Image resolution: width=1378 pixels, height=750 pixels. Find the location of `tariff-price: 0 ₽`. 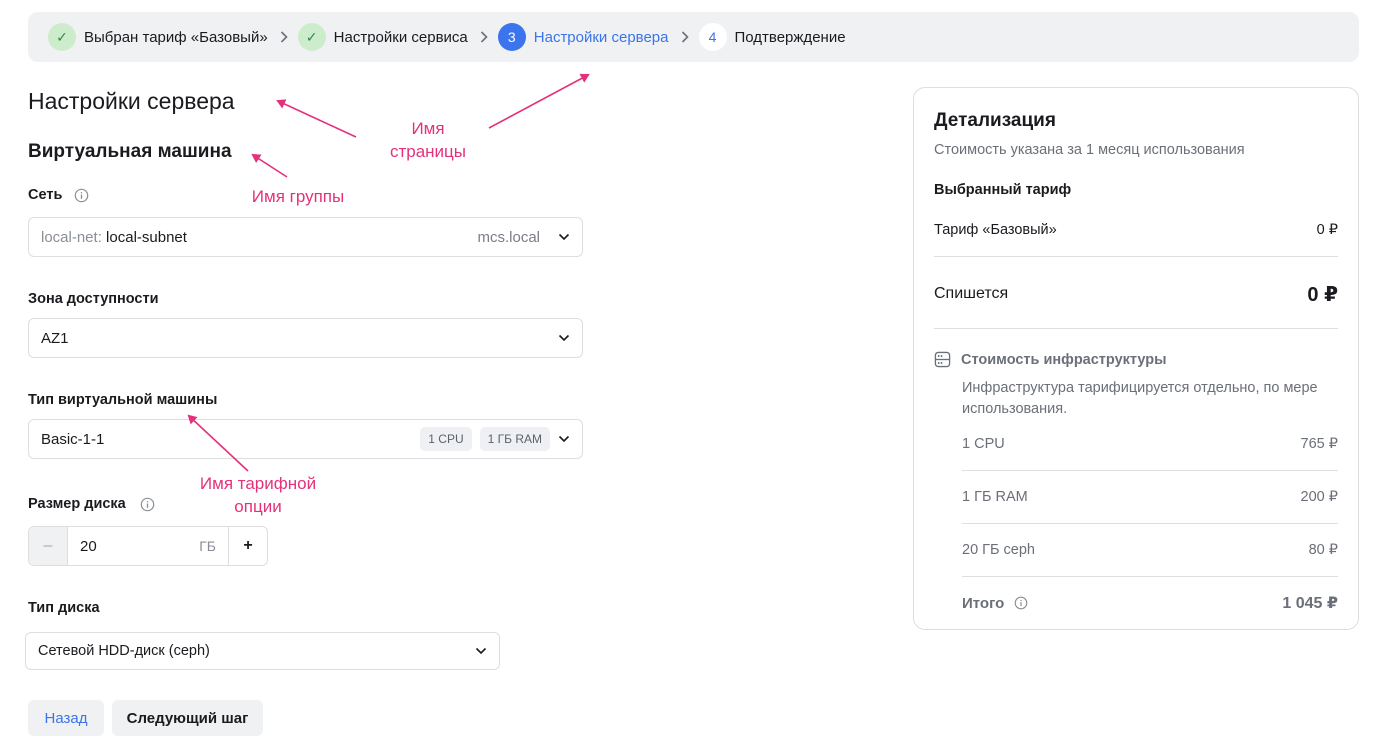

tariff-price: 0 ₽ is located at coordinates (1327, 230).